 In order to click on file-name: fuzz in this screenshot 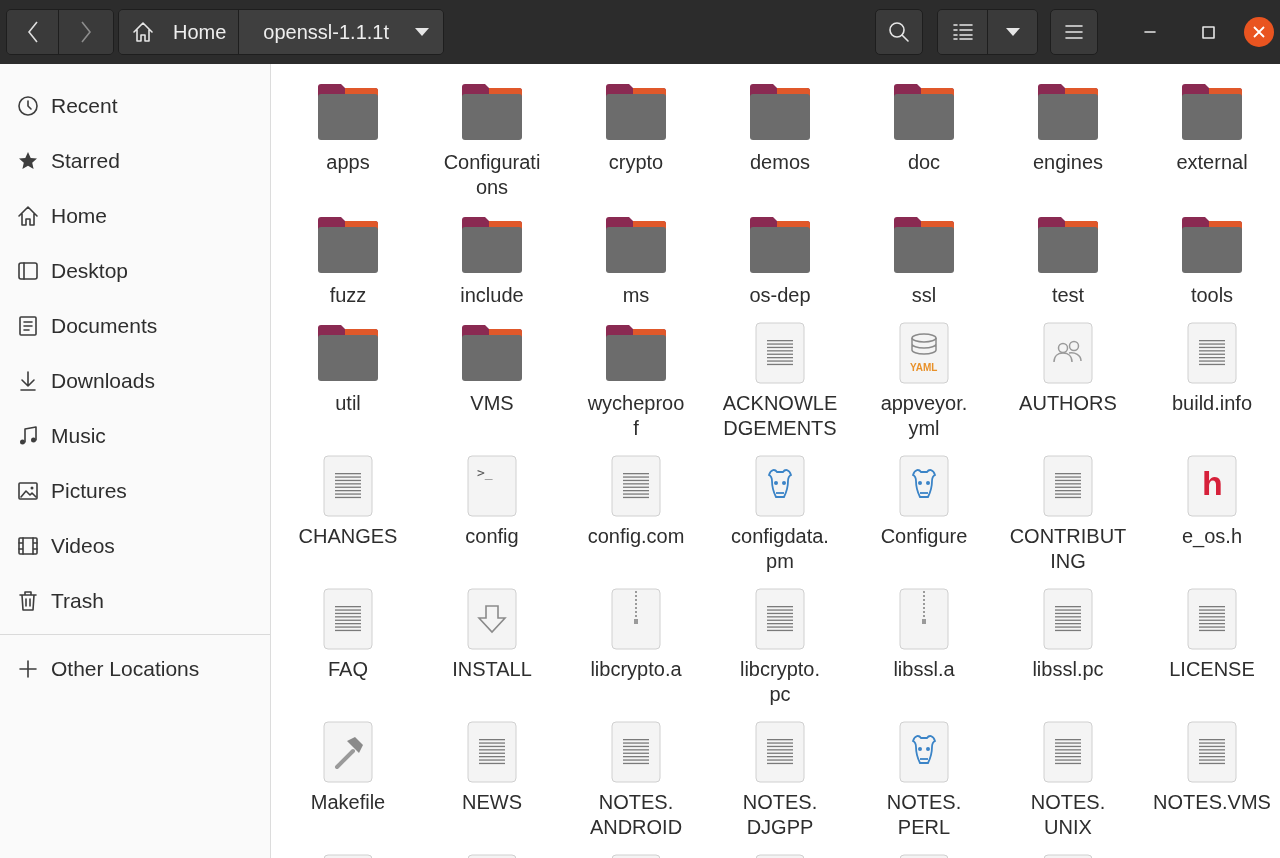, I will do `click(348, 295)`.